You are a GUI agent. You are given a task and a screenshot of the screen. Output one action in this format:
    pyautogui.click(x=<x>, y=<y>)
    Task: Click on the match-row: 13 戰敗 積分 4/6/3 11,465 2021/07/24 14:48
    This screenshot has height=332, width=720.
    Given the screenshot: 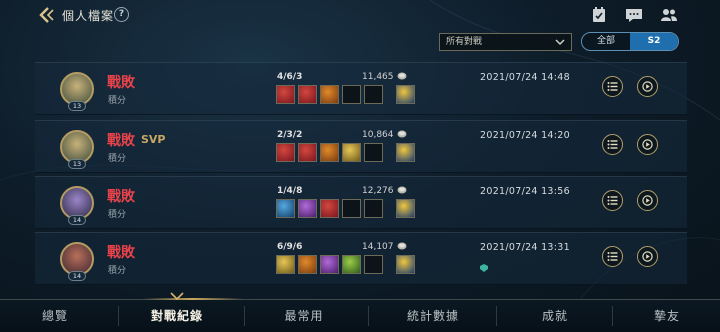 What is the action you would take?
    pyautogui.click(x=361, y=88)
    